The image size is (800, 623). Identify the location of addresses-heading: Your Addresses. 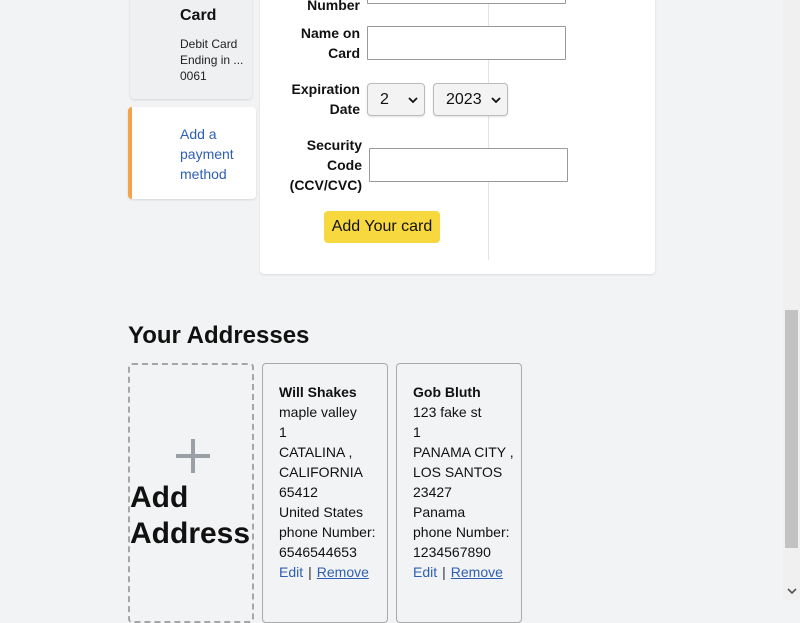
(219, 335).